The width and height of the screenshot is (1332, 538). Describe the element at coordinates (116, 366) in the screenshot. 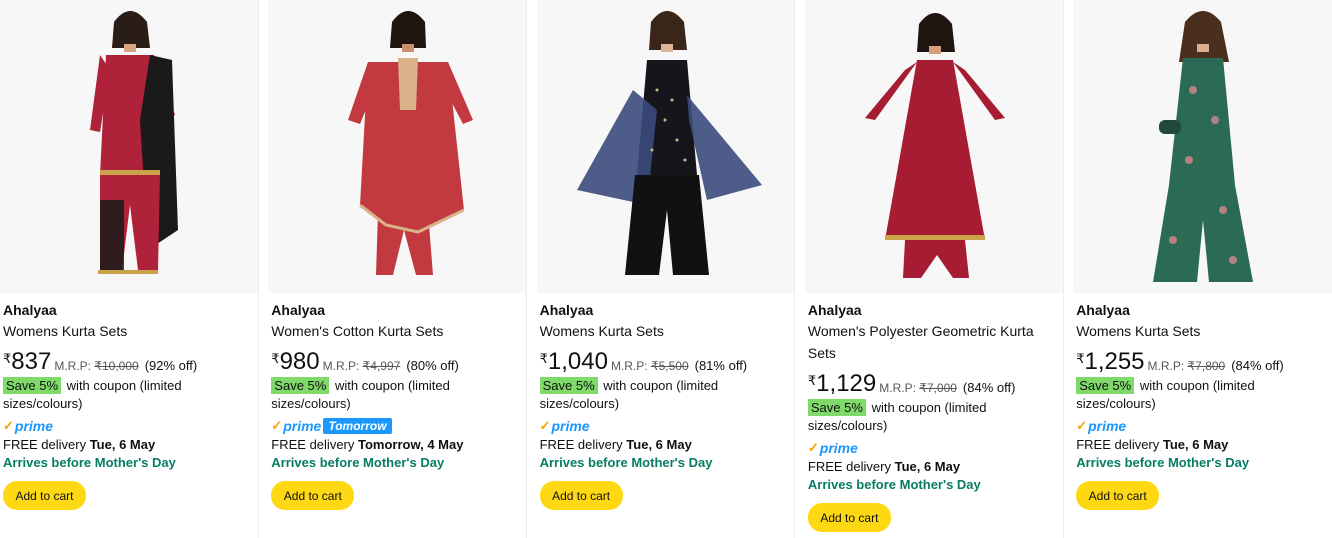

I see `mrp-value: ₹10,000` at that location.